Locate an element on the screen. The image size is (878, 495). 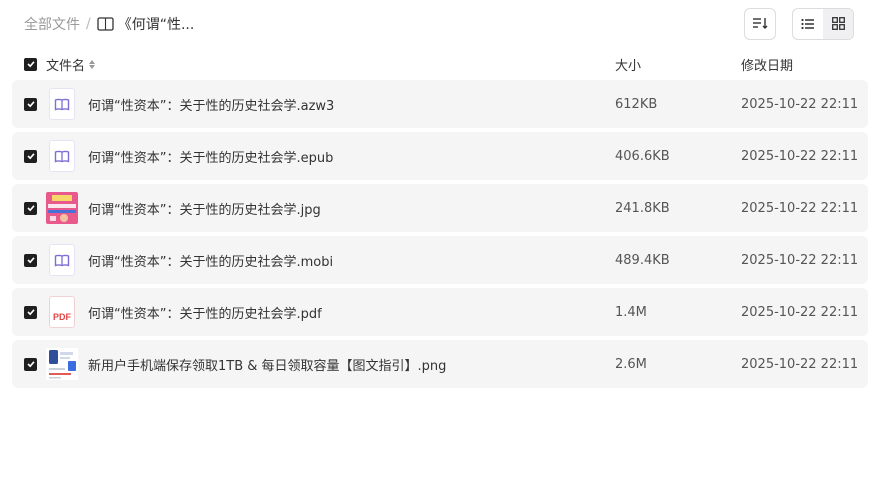
list-view-icon is located at coordinates (808, 24).